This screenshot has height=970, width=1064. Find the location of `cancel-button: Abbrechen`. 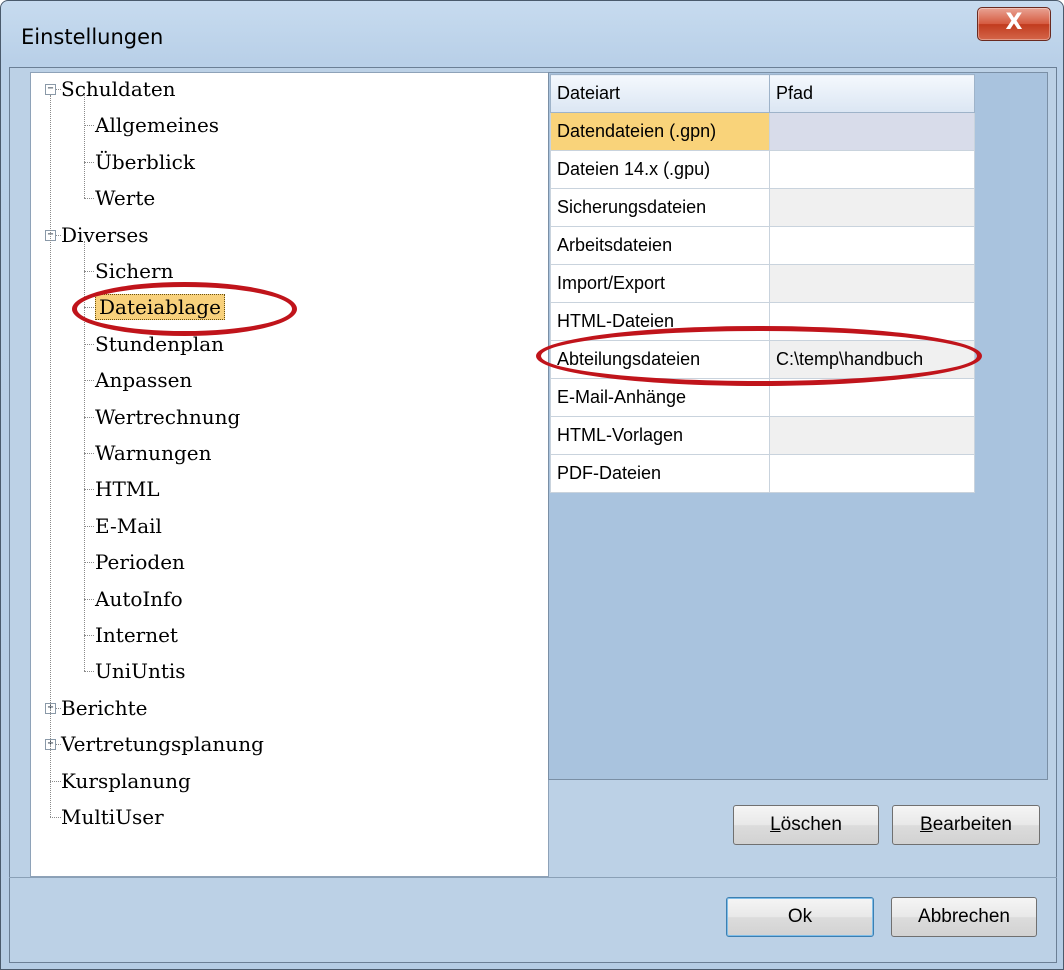

cancel-button: Abbrechen is located at coordinates (964, 917).